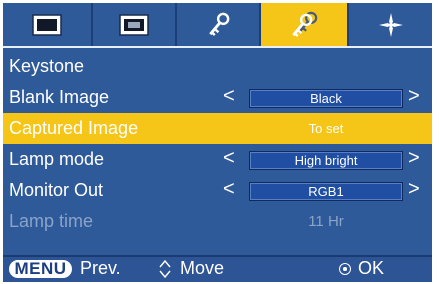 The image size is (439, 284). I want to click on tab-divider, so click(217, 47).